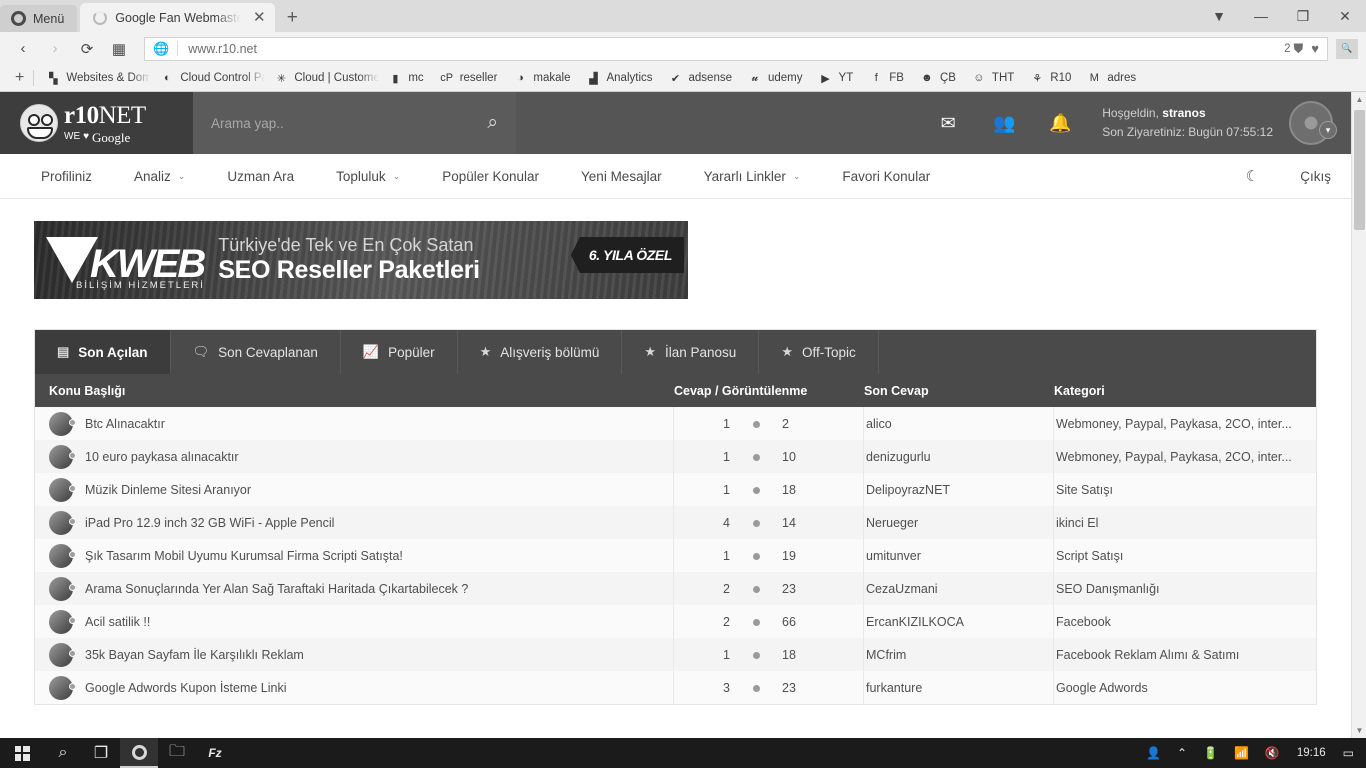  Describe the element at coordinates (63, 753) in the screenshot. I see `taskbar-search-icon: ⌕` at that location.